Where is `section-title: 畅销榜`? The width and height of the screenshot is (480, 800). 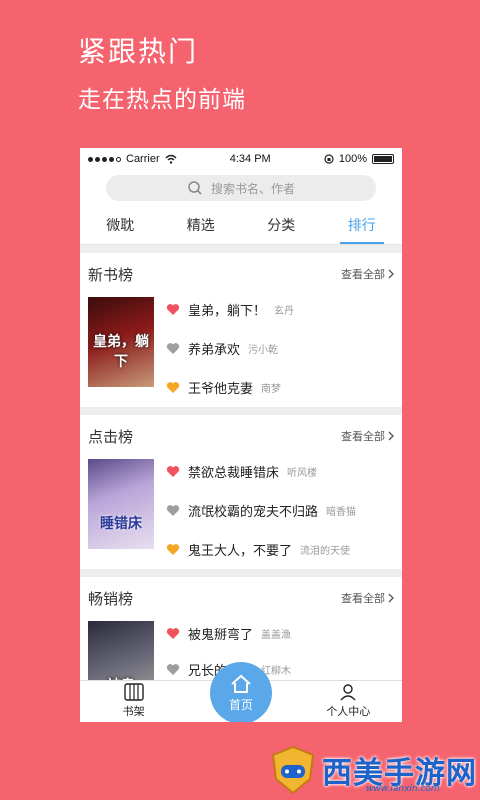
section-title: 畅销榜 is located at coordinates (111, 598).